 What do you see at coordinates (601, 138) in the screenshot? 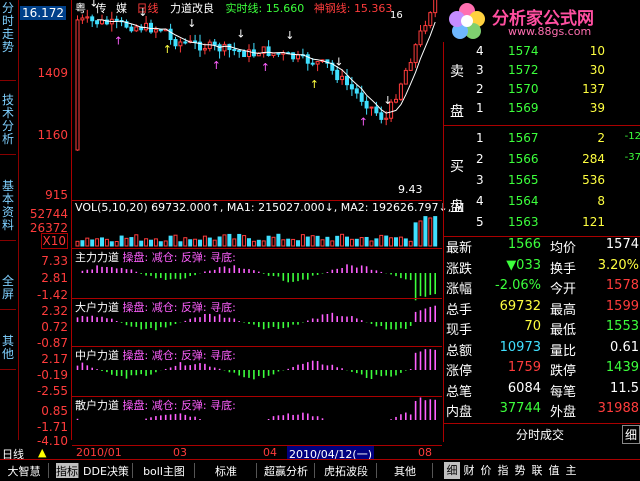
I see `buy-volume: 2` at bounding box center [601, 138].